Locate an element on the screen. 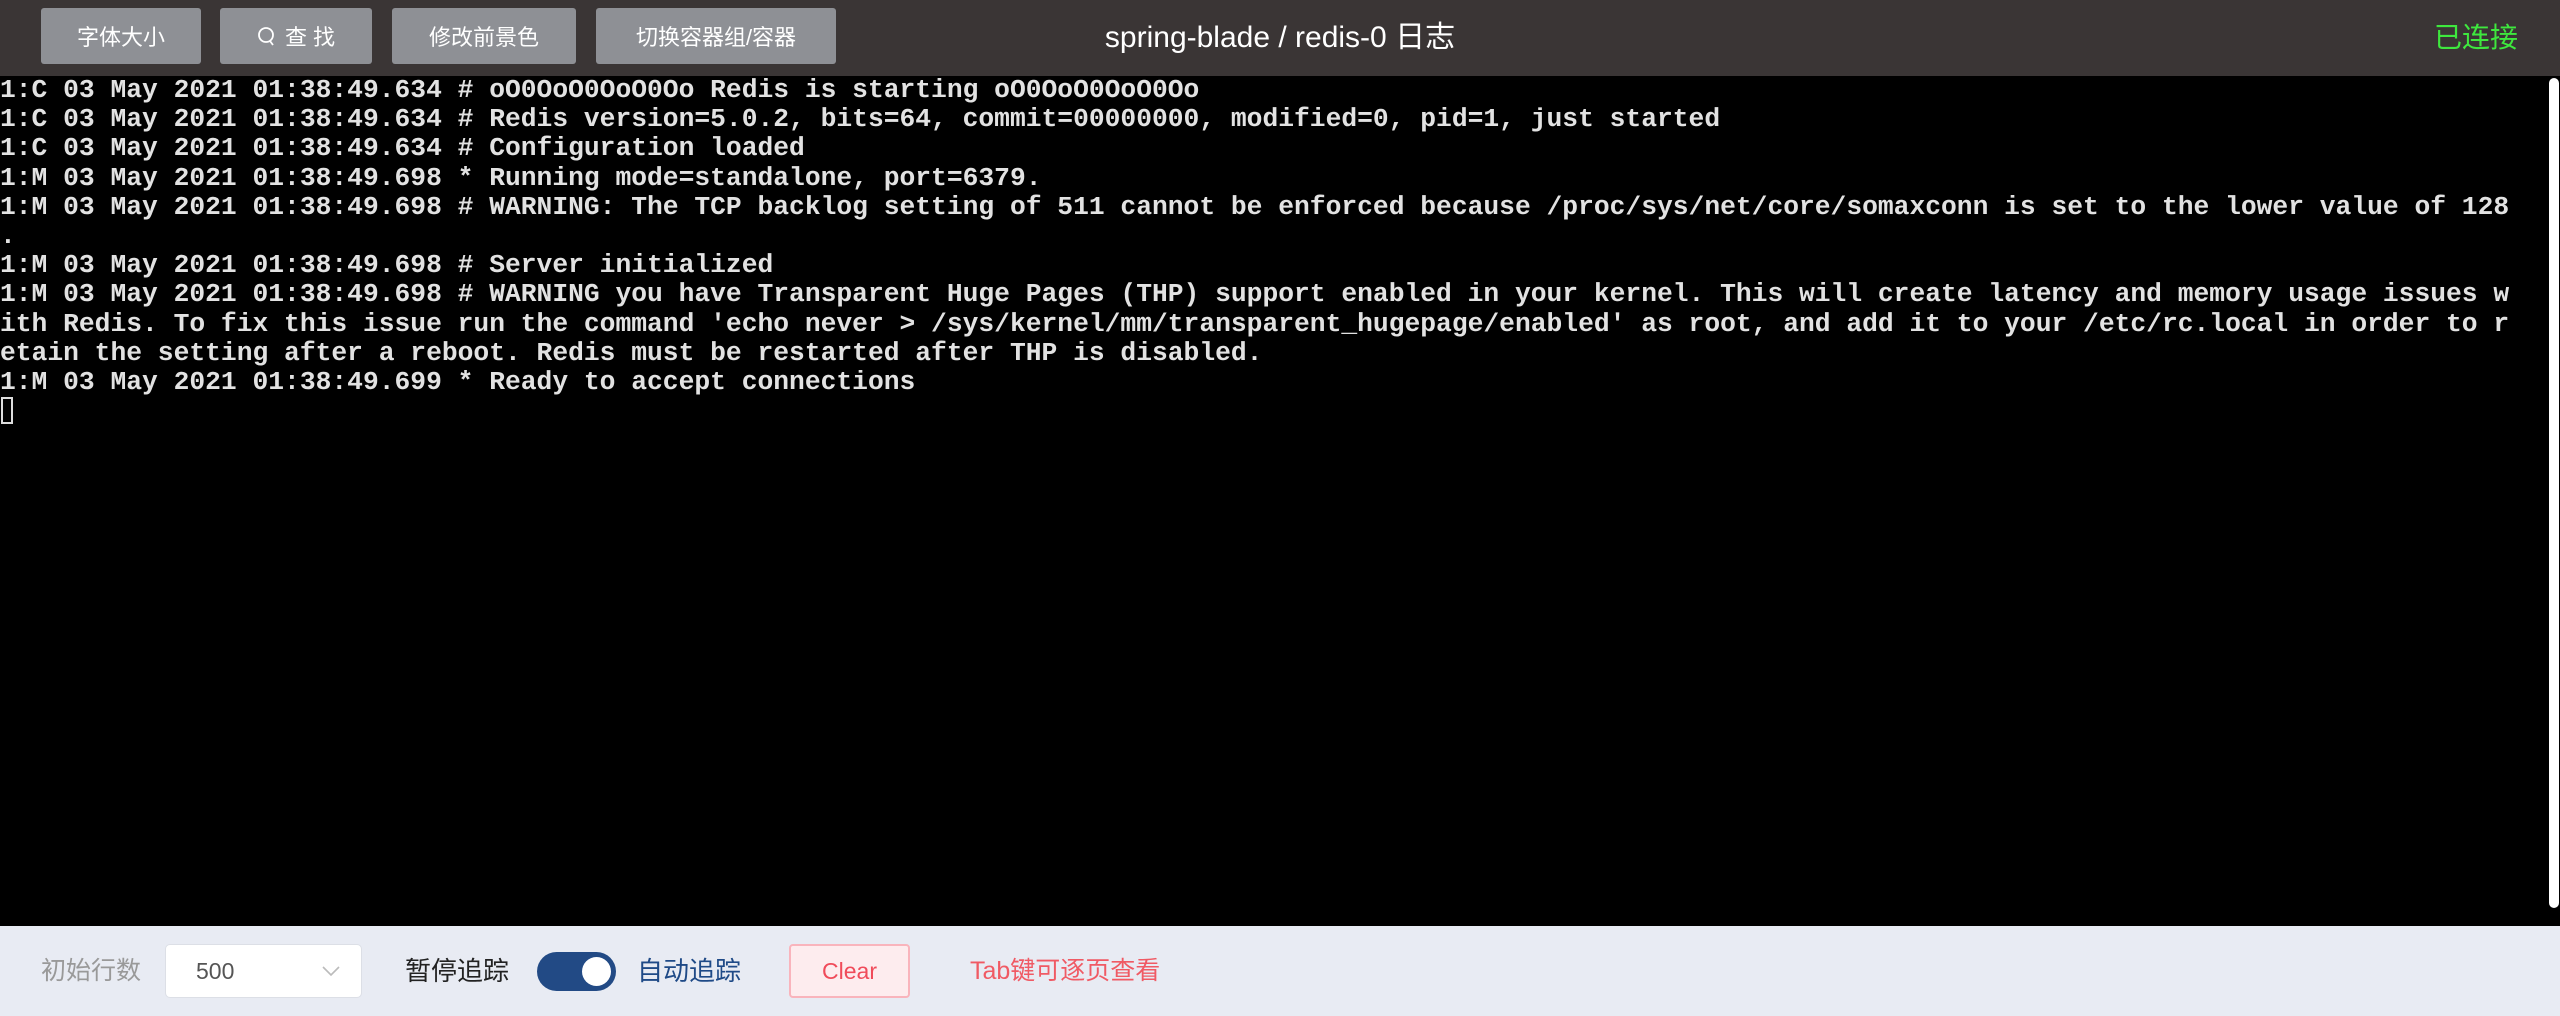  terminal-cursor-row is located at coordinates (1274, 411).